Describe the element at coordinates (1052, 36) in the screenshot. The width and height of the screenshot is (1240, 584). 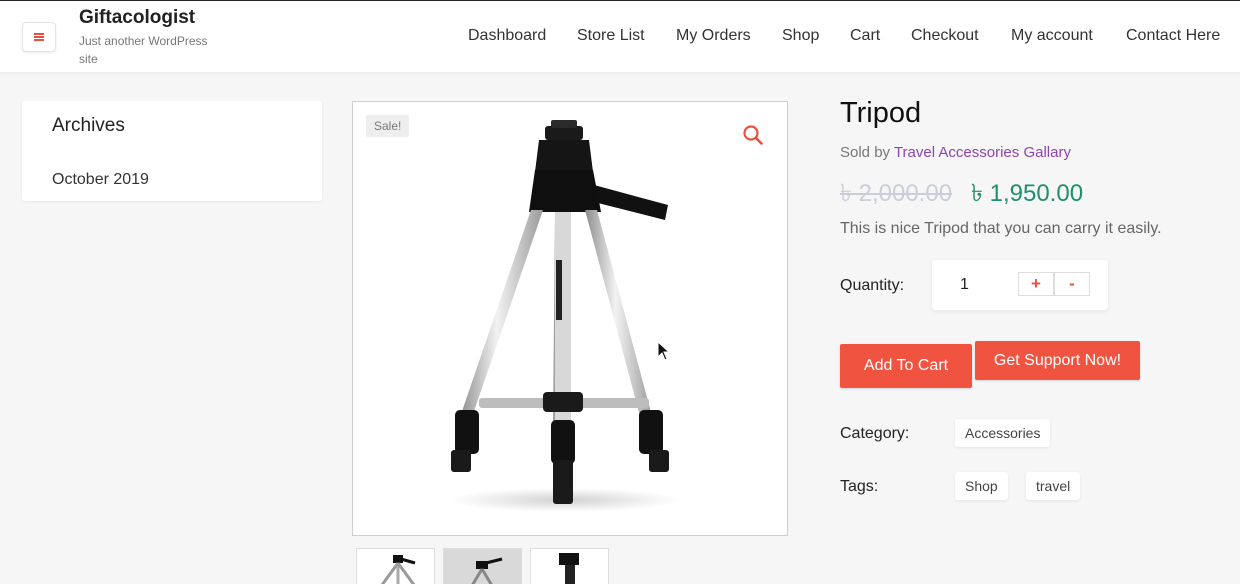
I see `nav-item-my-account: My account` at that location.